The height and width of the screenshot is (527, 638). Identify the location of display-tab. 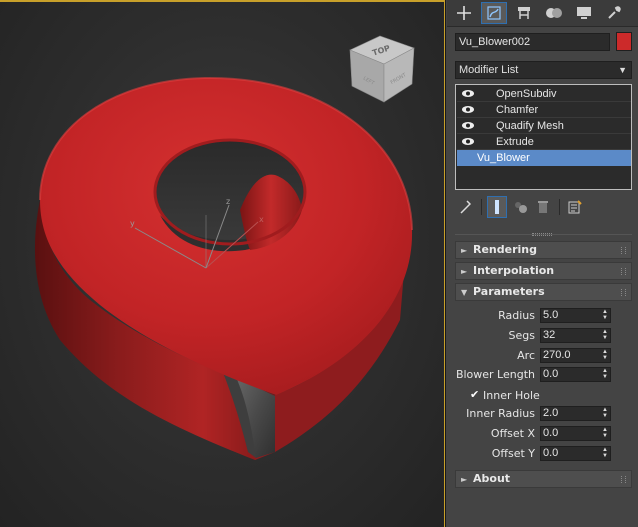
(584, 13).